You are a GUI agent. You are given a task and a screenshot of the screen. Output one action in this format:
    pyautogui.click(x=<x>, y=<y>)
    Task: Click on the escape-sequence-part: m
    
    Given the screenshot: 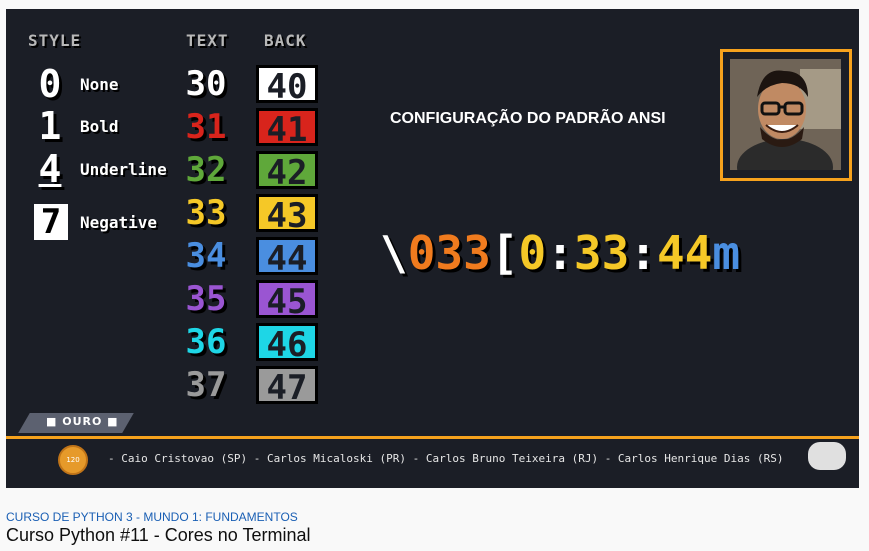 What is the action you would take?
    pyautogui.click(x=726, y=253)
    